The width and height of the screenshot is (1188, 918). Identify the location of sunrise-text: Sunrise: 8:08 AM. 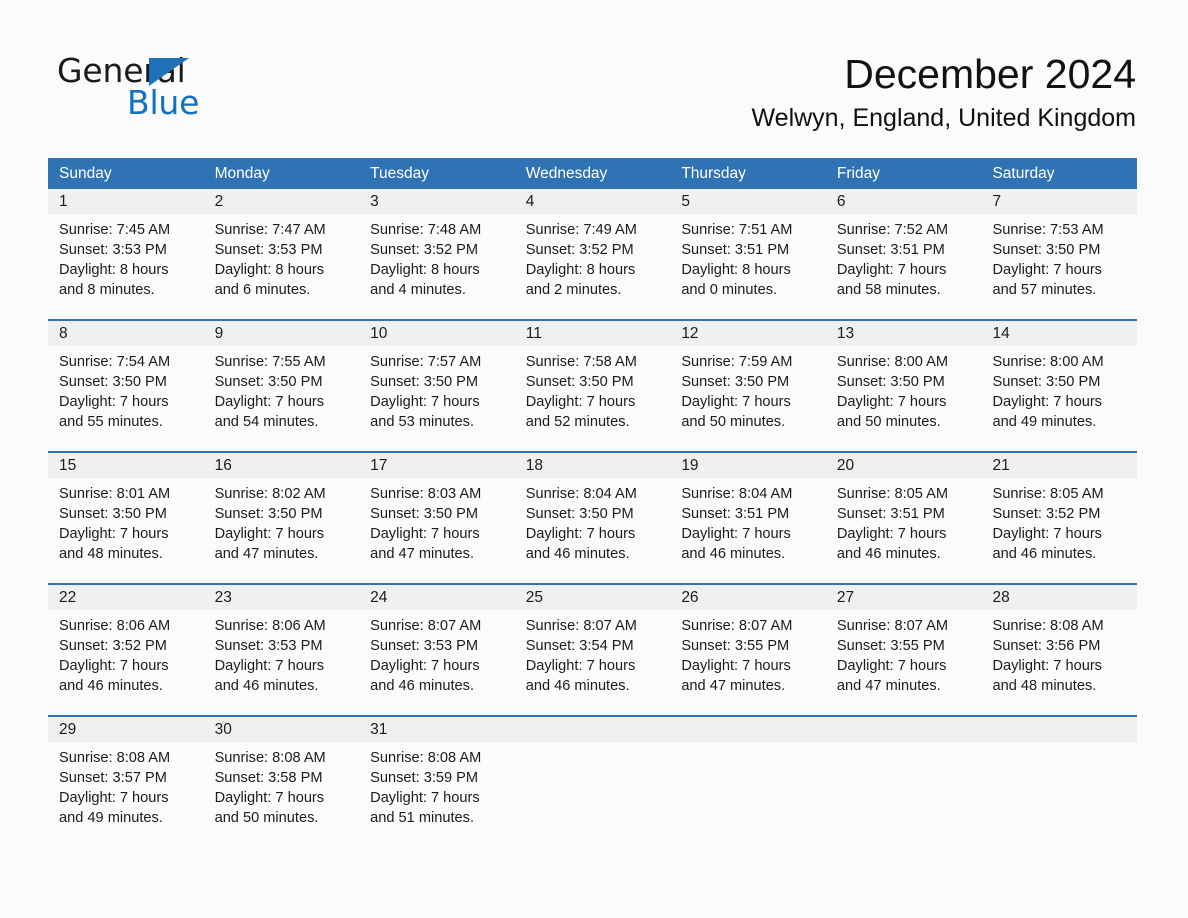
(270, 758).